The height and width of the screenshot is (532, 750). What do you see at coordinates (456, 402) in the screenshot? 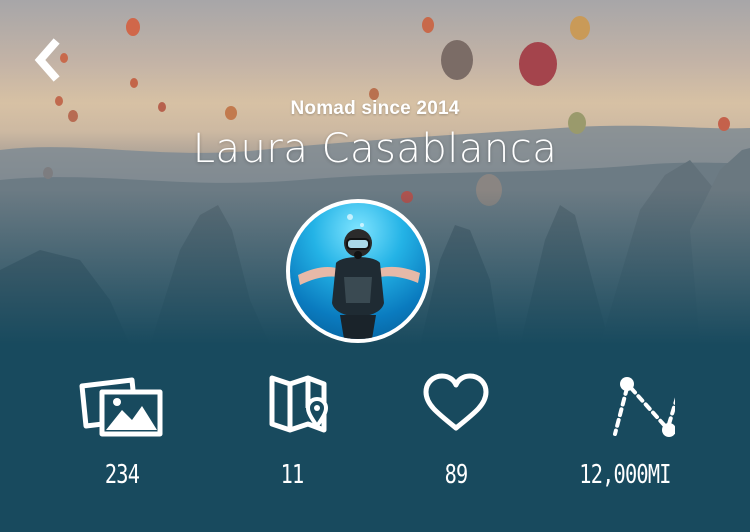
I see `heart-icon` at bounding box center [456, 402].